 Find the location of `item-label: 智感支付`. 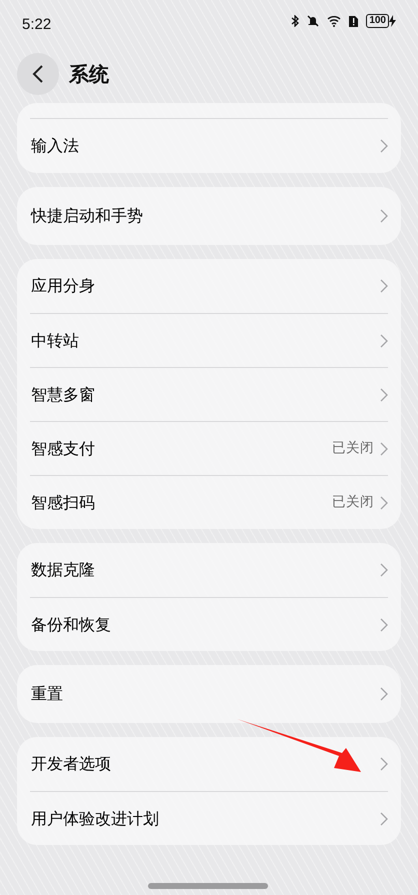

item-label: 智感支付 is located at coordinates (62, 449).